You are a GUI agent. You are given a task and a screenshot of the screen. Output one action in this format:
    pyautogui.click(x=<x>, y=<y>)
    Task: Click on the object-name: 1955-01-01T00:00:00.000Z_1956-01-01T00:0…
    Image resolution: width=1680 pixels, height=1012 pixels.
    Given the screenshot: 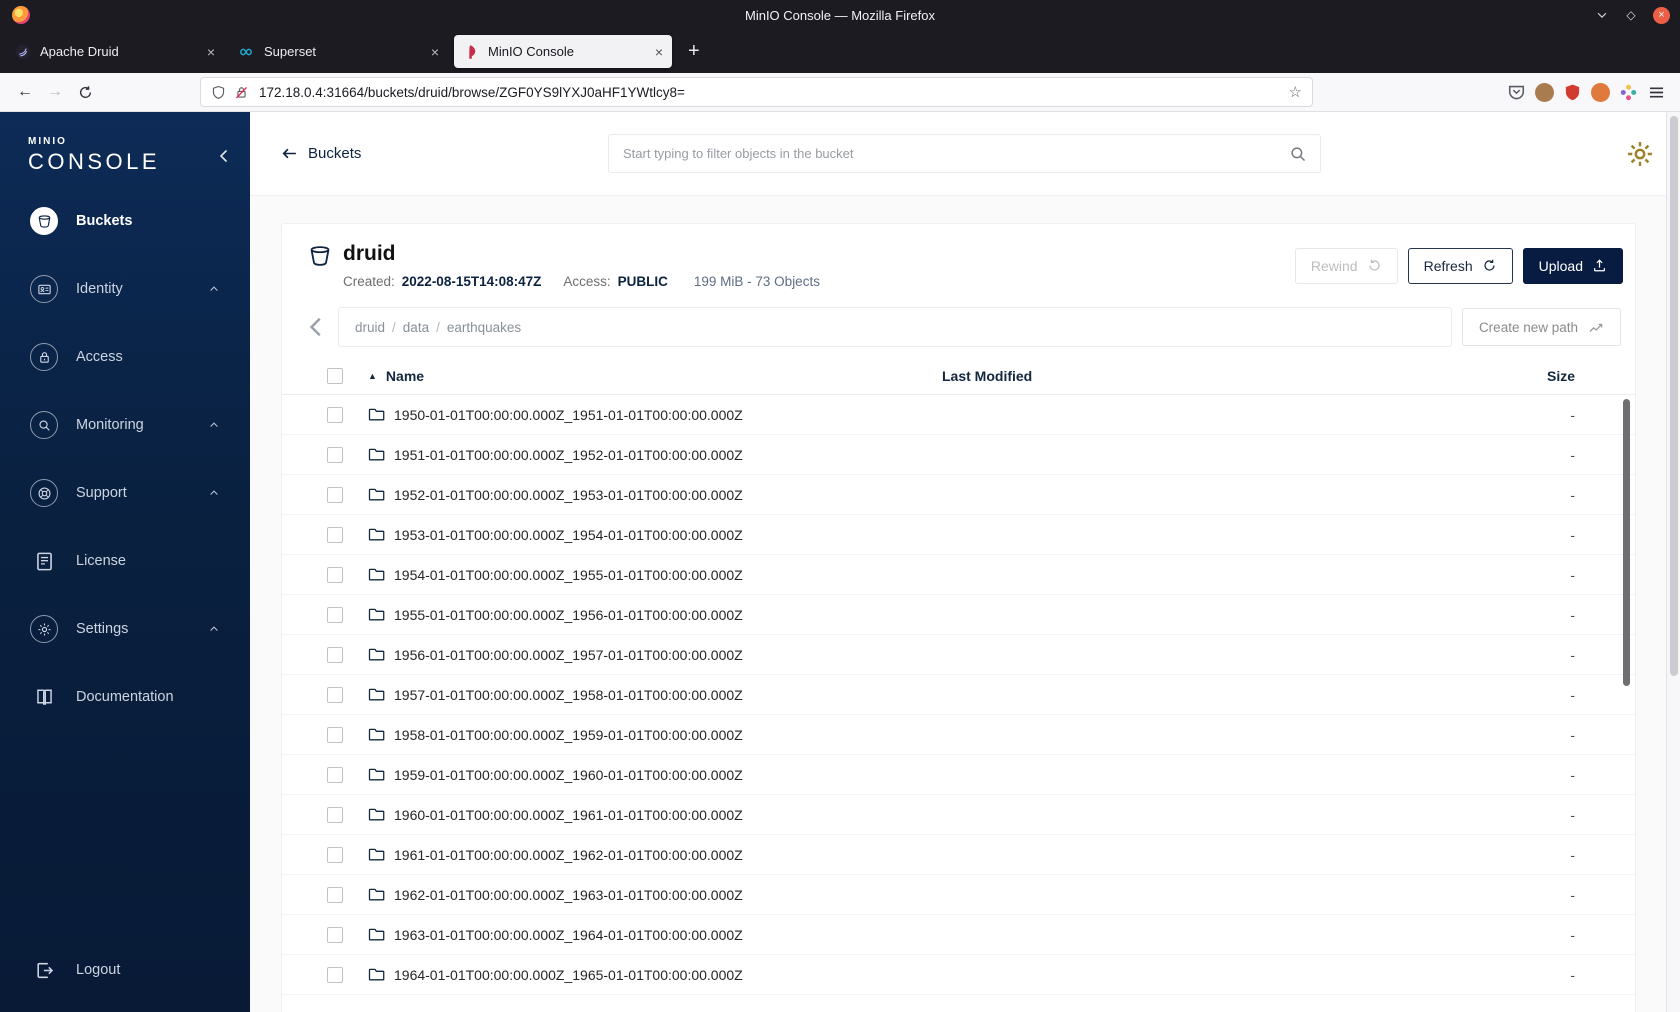 What is the action you would take?
    pyautogui.click(x=568, y=615)
    